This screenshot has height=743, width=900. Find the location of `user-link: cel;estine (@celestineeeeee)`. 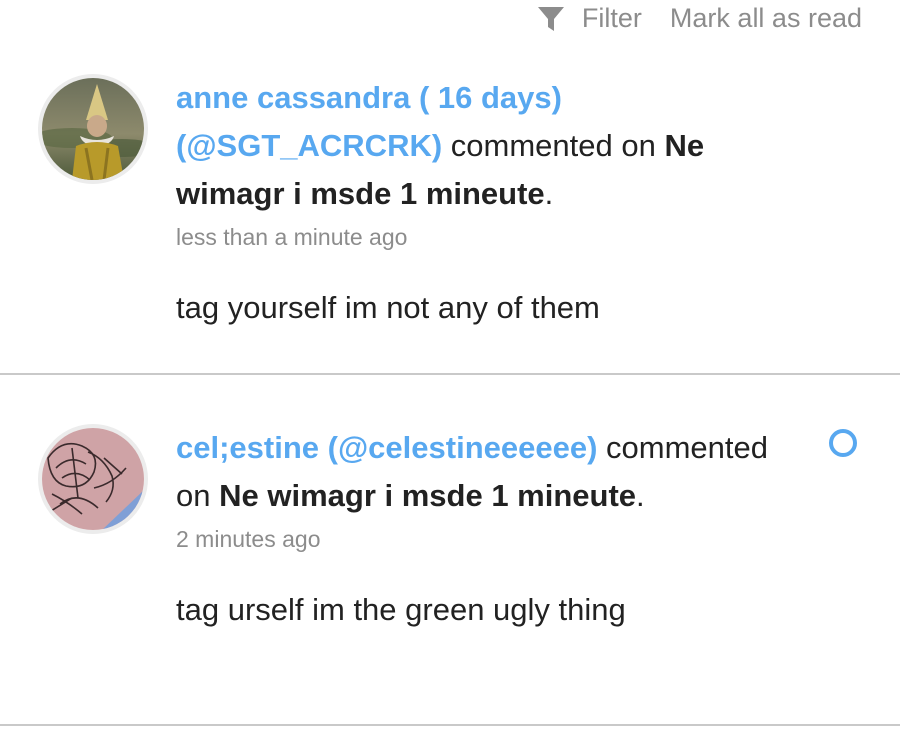

user-link: cel;estine (@celestineeeeee) is located at coordinates (386, 447).